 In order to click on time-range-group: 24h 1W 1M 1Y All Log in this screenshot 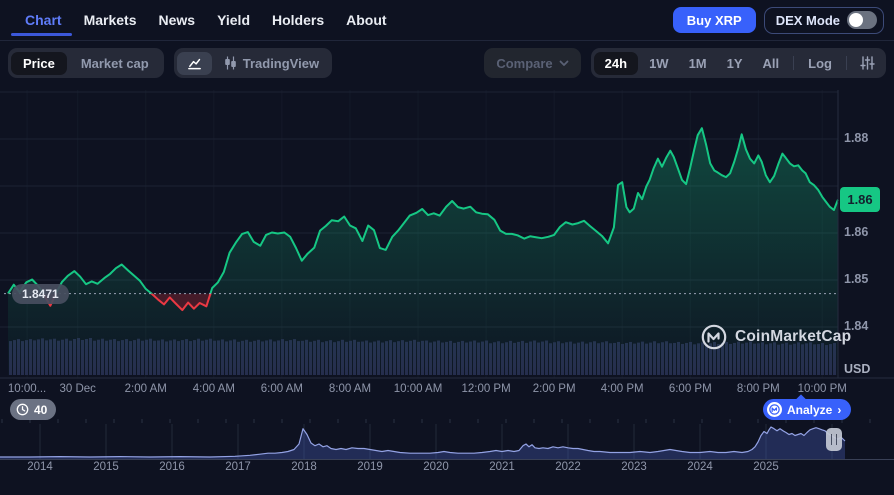, I will do `click(738, 63)`.